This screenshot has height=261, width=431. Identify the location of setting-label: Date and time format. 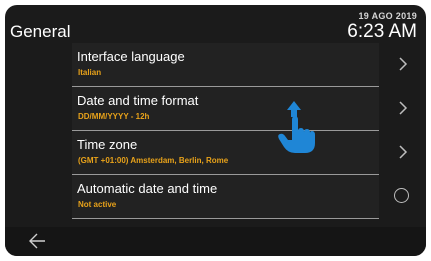
(138, 100).